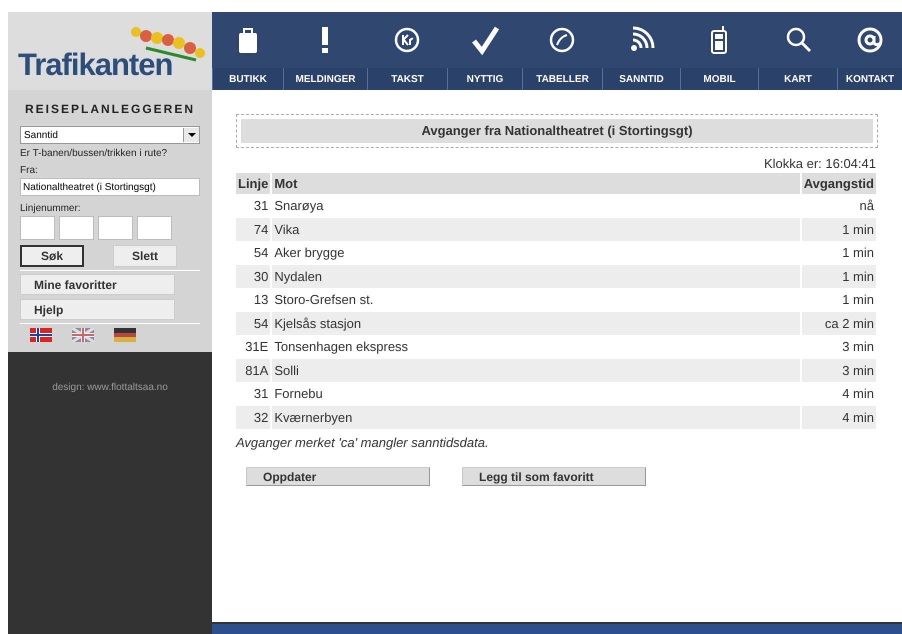 This screenshot has width=902, height=634. What do you see at coordinates (110, 109) in the screenshot?
I see `sidebar-heading: REISEPLANLEGGEREN` at bounding box center [110, 109].